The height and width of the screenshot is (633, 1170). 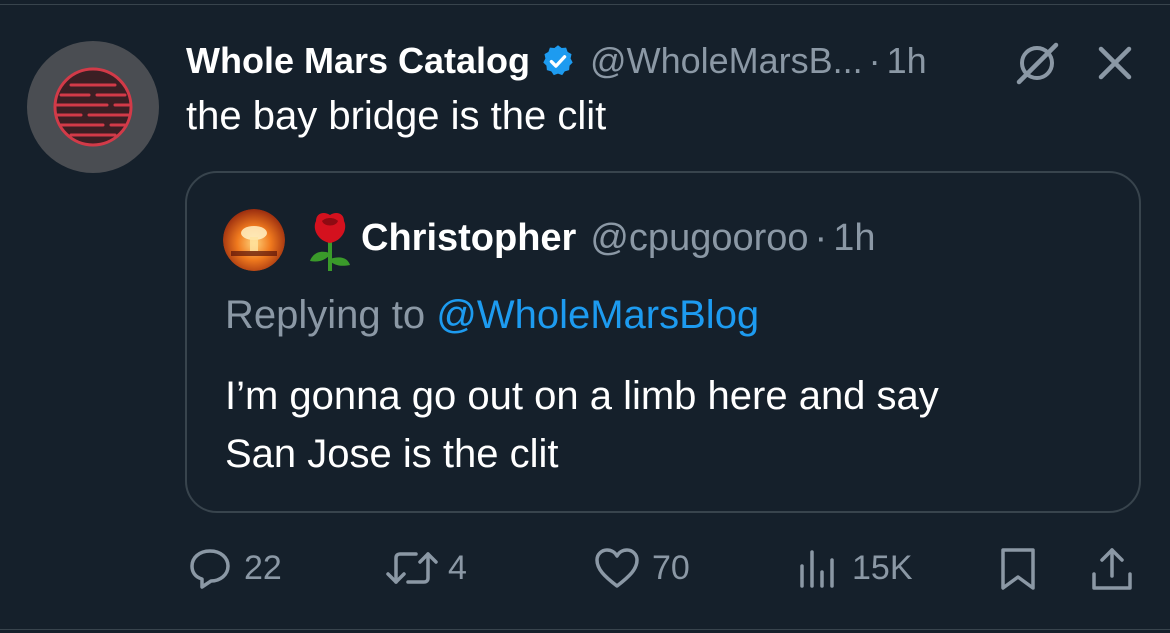 I want to click on quoted-timestamp: 1h, so click(x=854, y=238).